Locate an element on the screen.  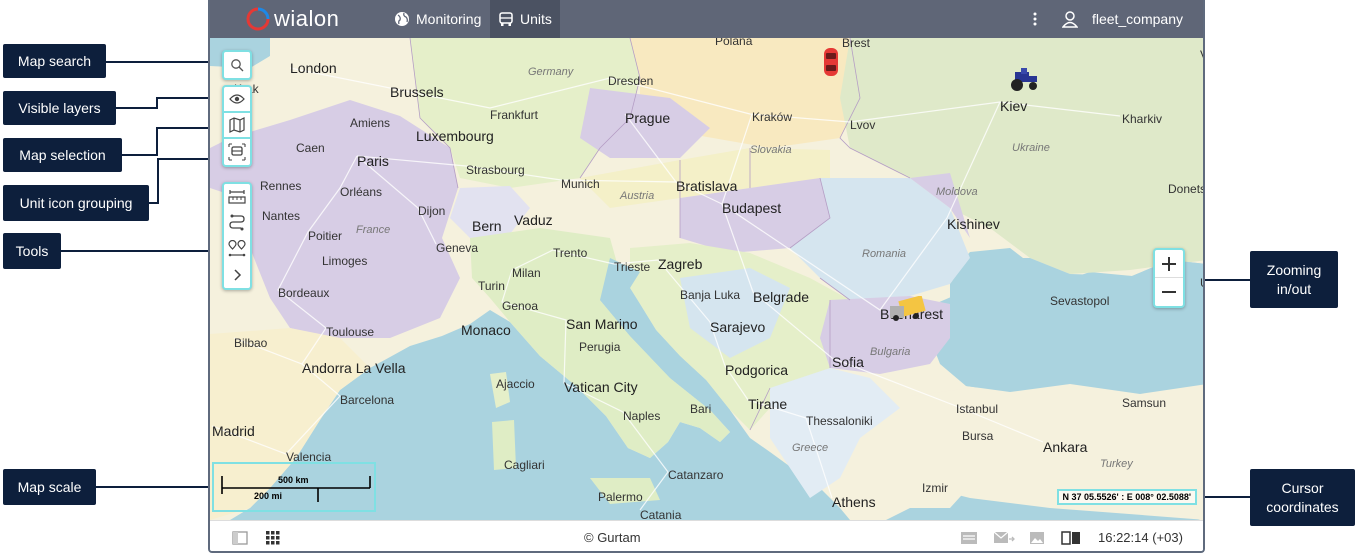
city-label: Brussels is located at coordinates (417, 92).